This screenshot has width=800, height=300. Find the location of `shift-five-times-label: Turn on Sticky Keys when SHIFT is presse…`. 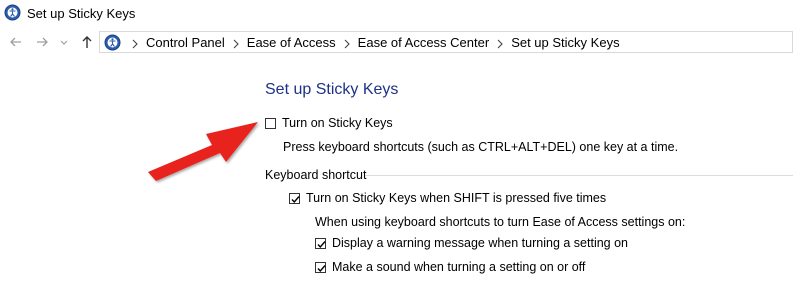

shift-five-times-label: Turn on Sticky Keys when SHIFT is presse… is located at coordinates (456, 198).